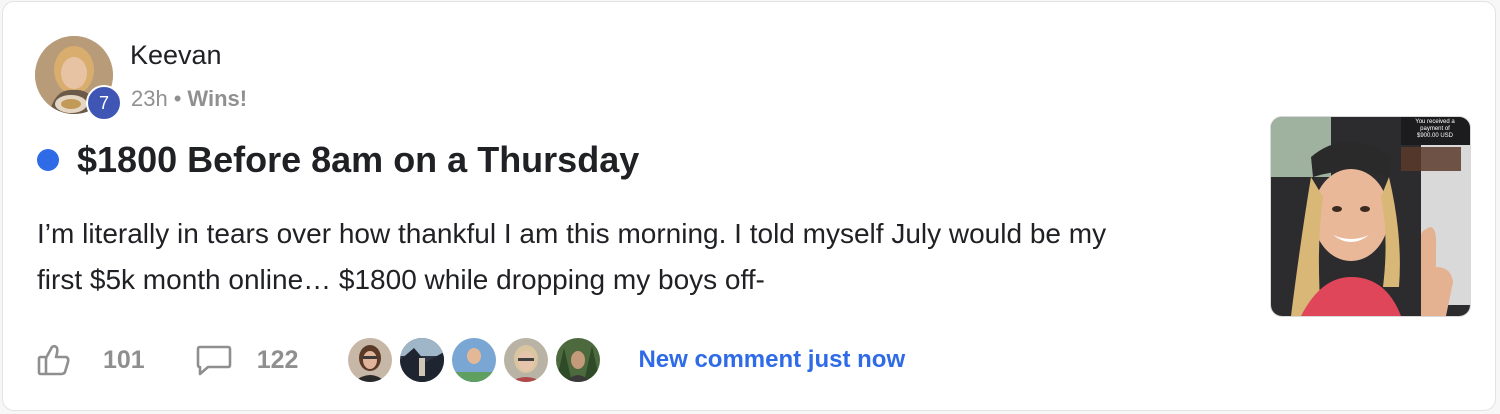 The width and height of the screenshot is (1500, 414). I want to click on unread-dot-icon, so click(48, 160).